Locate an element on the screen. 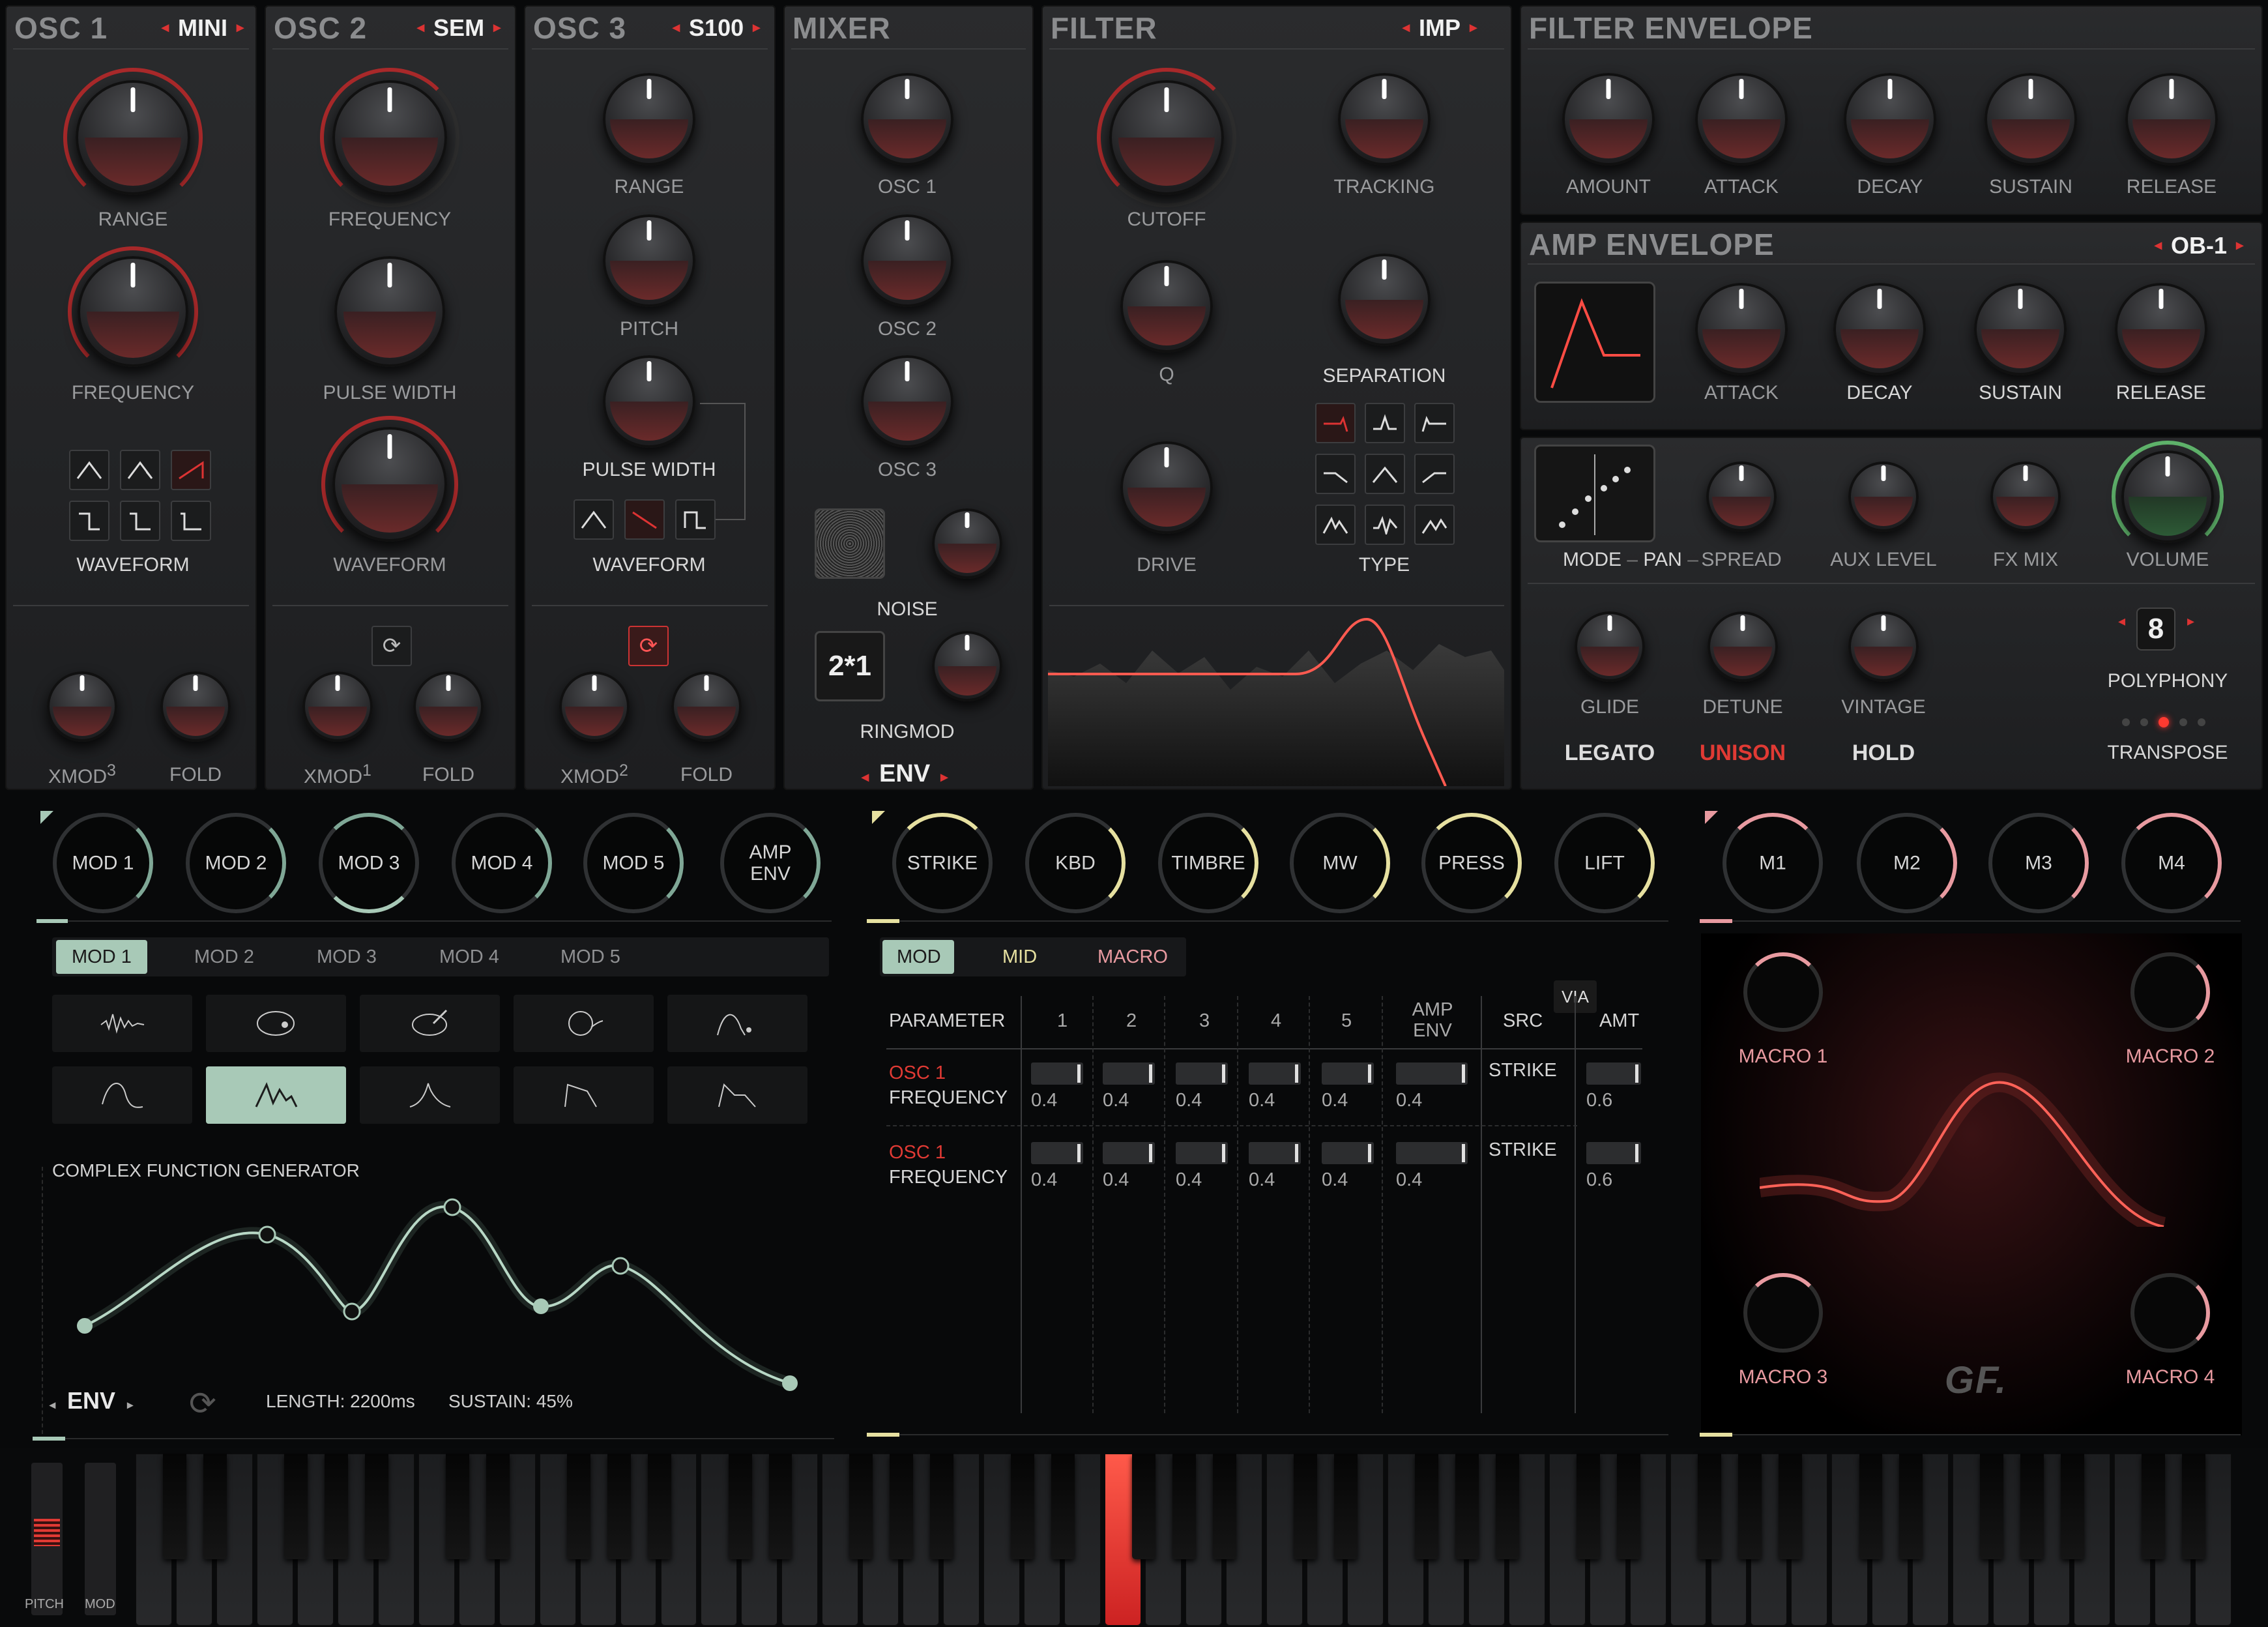  tab-macro: MACRO is located at coordinates (1133, 957).